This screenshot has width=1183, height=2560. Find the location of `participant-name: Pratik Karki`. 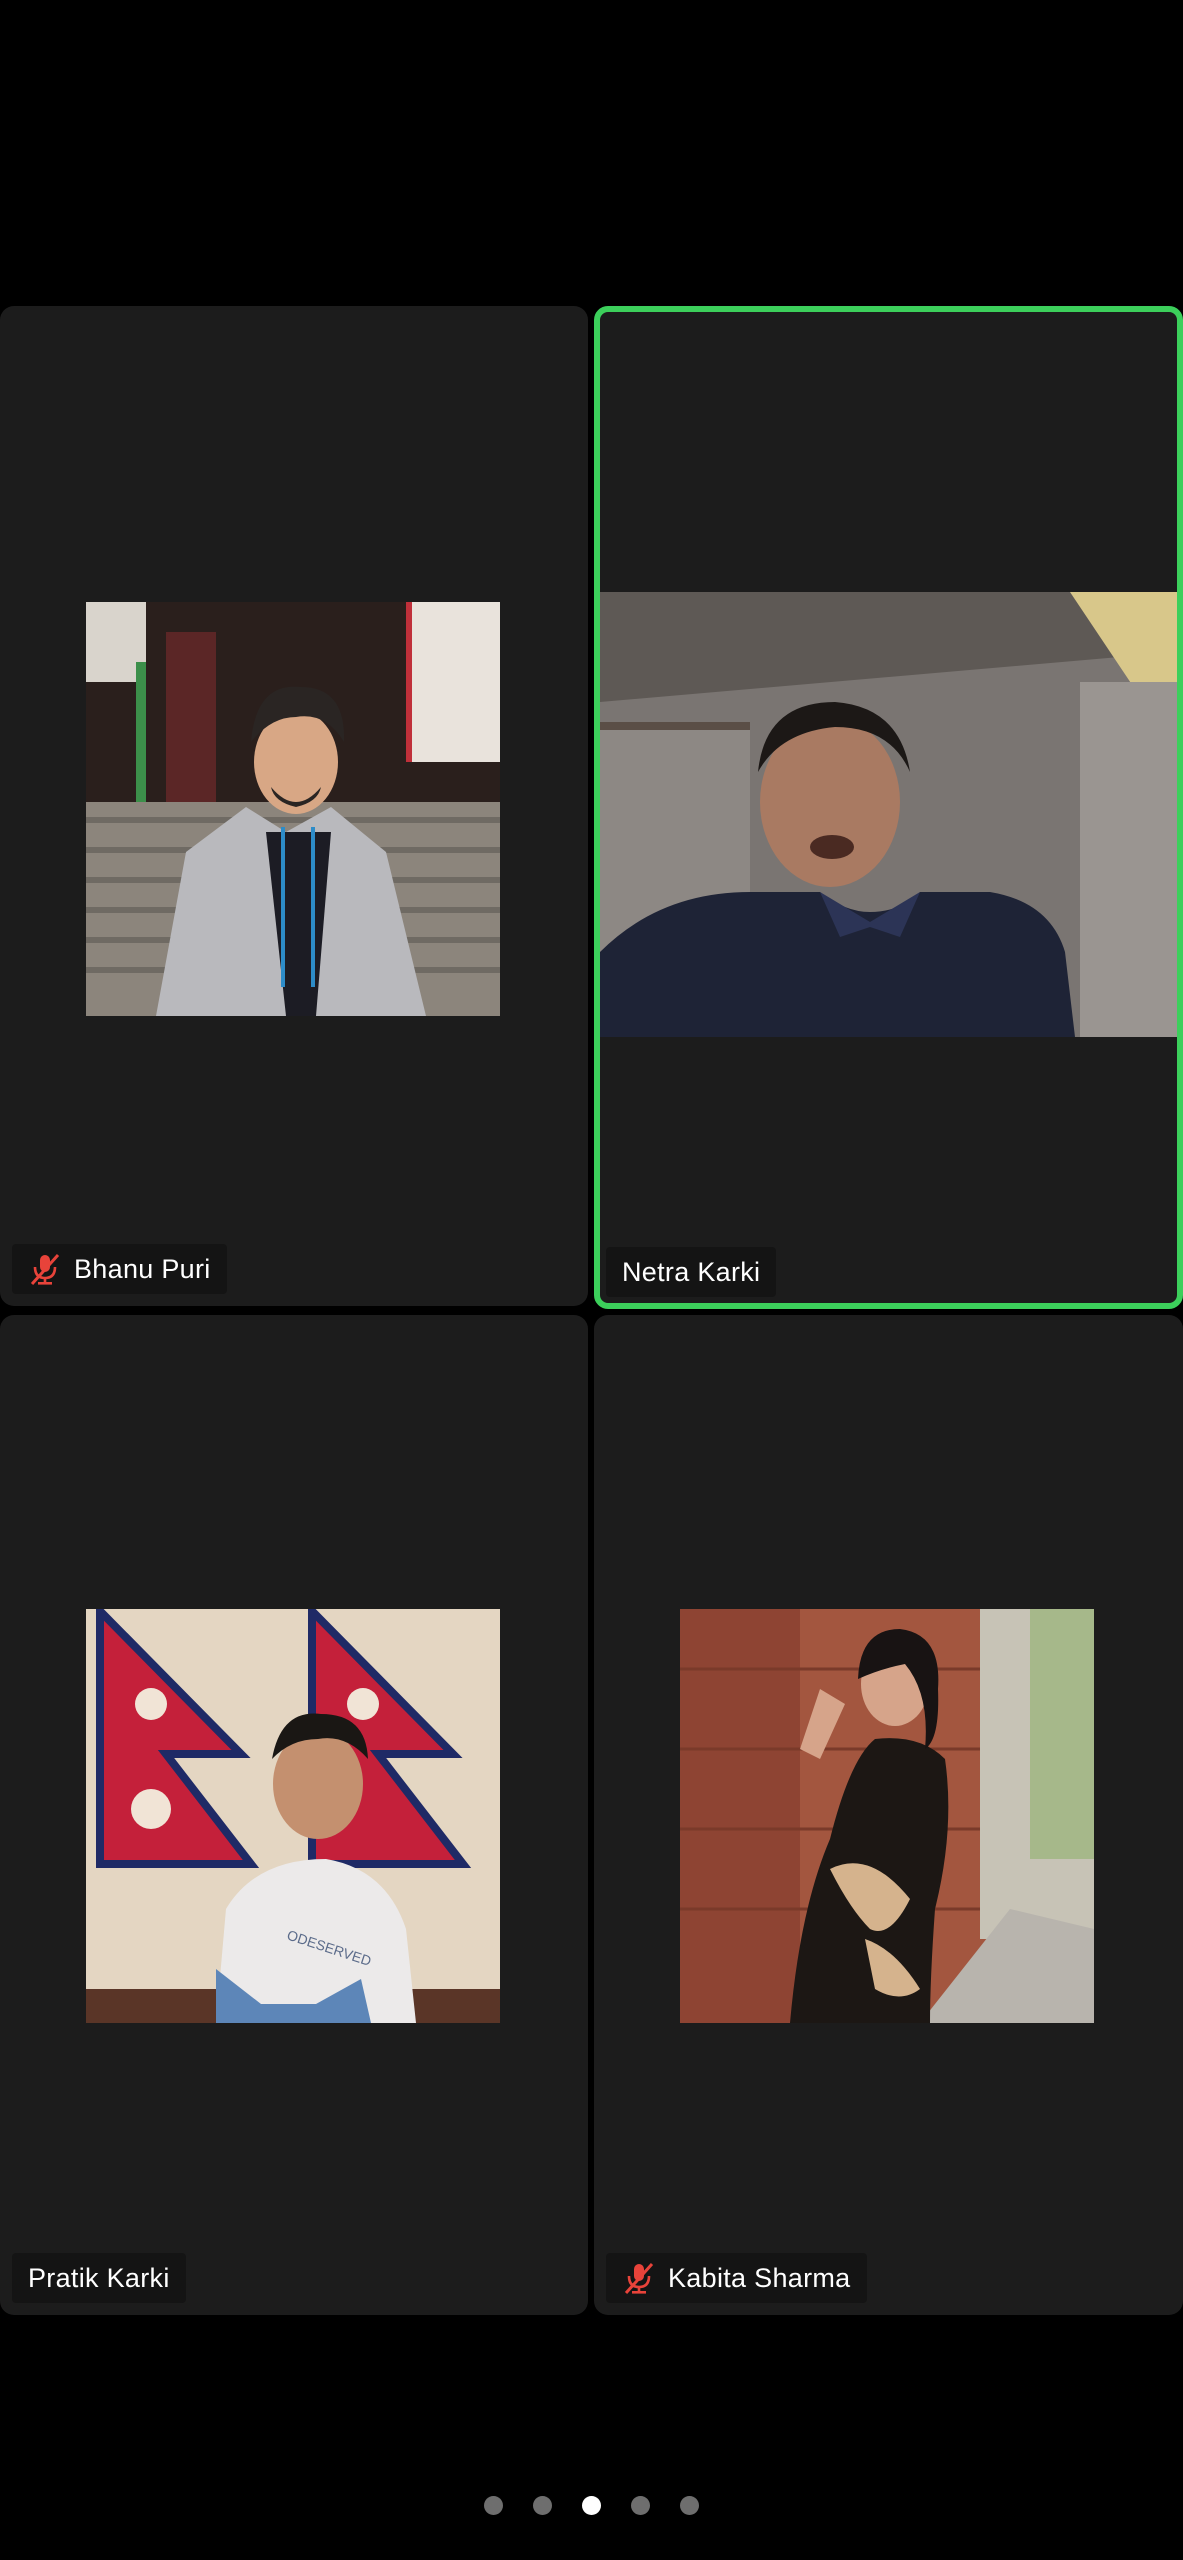

participant-name: Pratik Karki is located at coordinates (99, 2277).